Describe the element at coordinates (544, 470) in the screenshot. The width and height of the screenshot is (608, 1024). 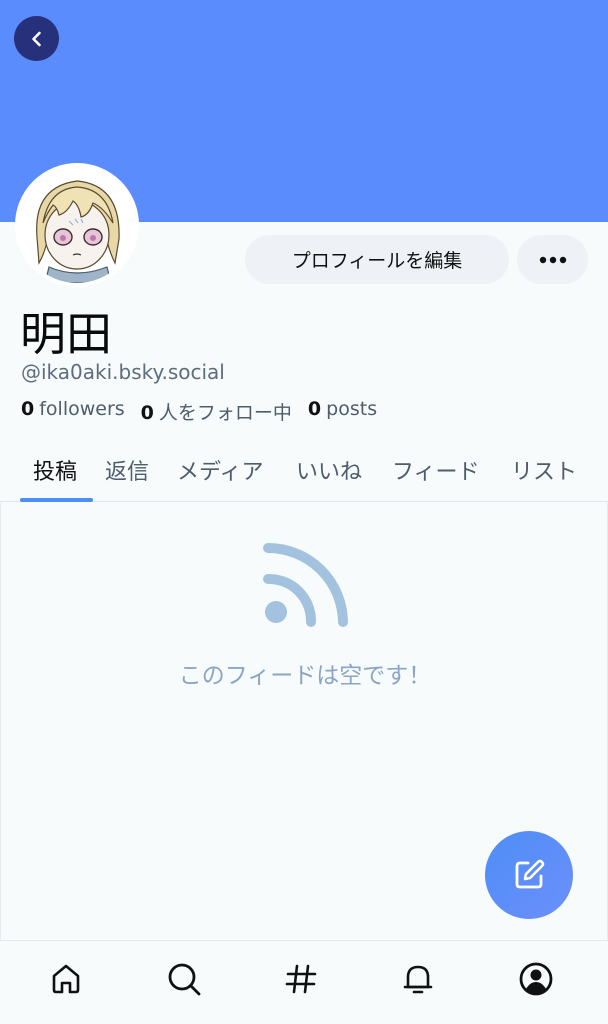
I see `tab-lists: リスト` at that location.